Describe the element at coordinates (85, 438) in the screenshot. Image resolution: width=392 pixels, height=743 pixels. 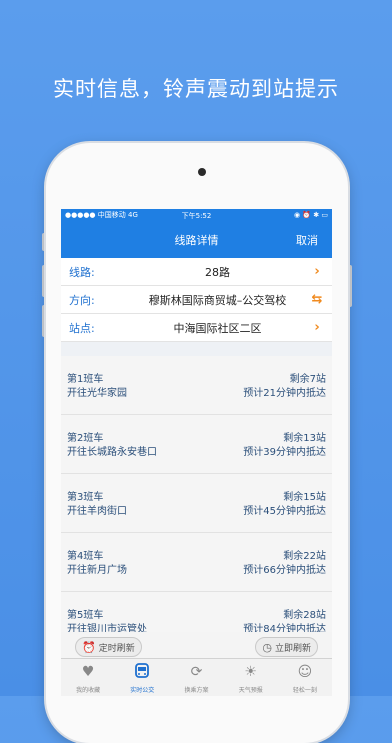
I see `bus-name: 第2班车` at that location.